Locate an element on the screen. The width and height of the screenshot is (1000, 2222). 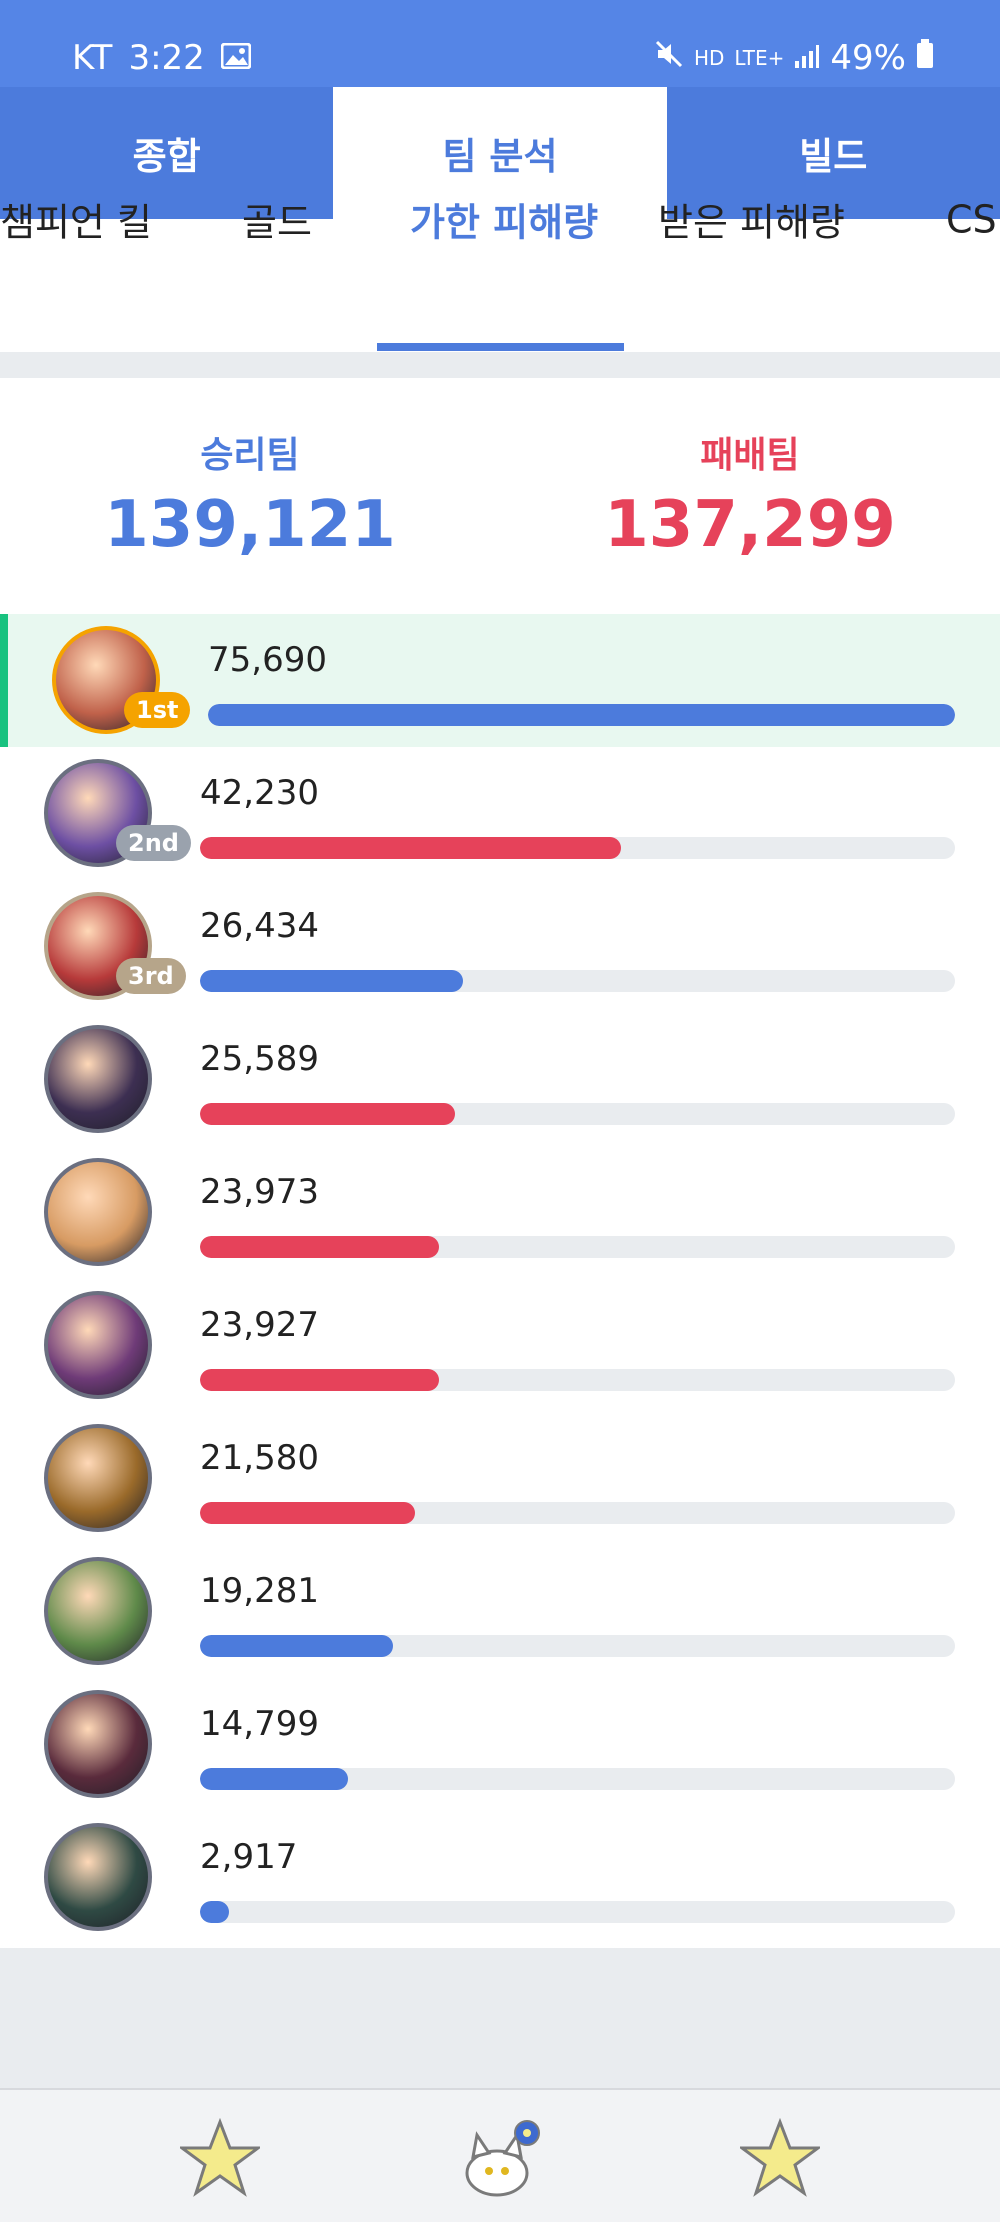
subtab-gold: 골드 is located at coordinates (277, 219).